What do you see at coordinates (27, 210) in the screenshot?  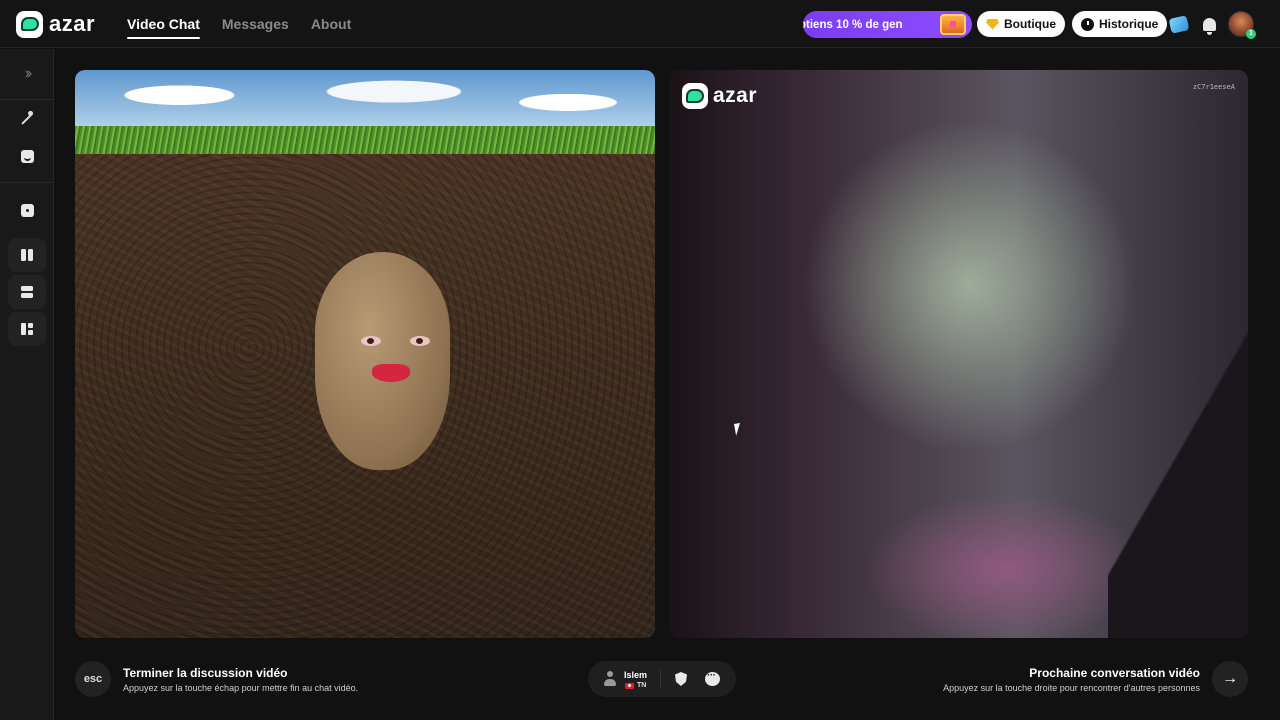 I see `dice-icon` at bounding box center [27, 210].